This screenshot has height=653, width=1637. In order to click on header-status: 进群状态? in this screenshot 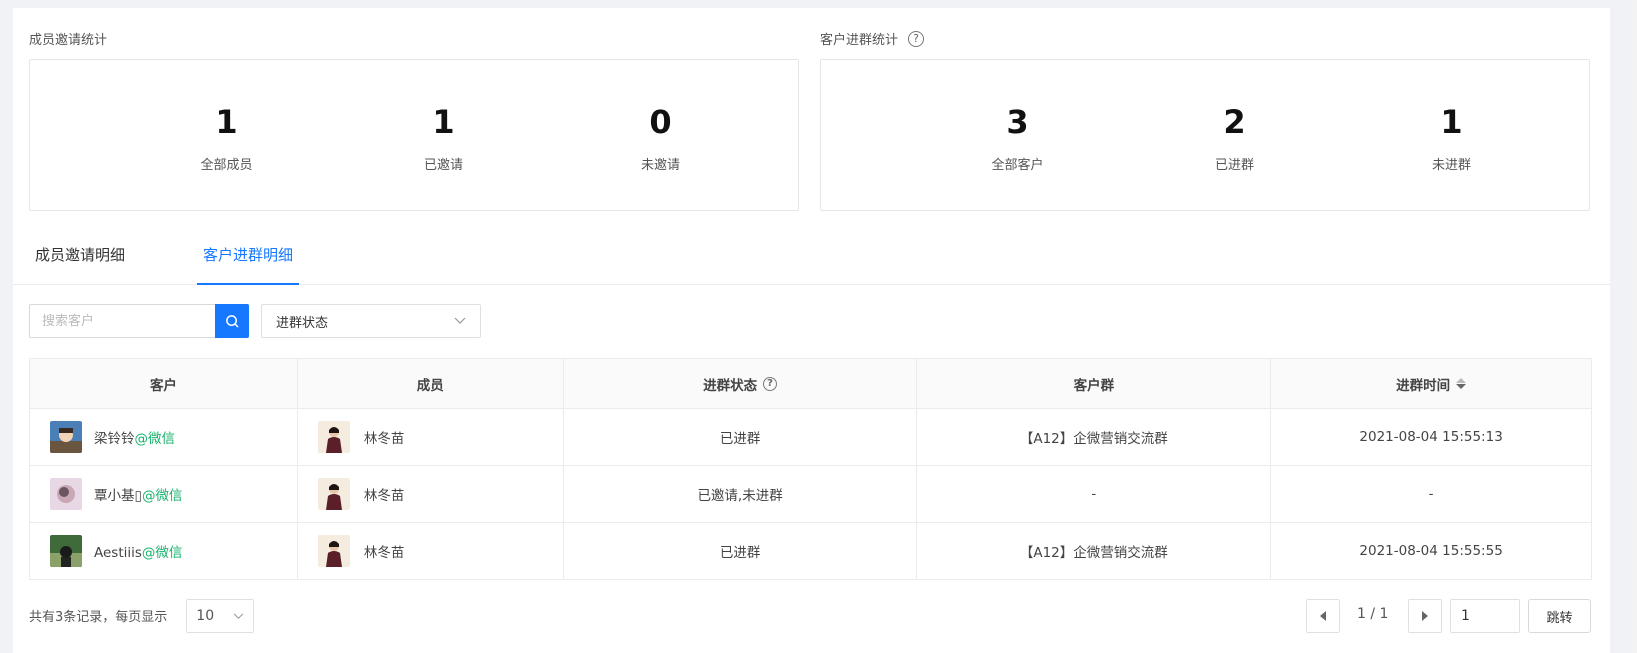, I will do `click(740, 383)`.